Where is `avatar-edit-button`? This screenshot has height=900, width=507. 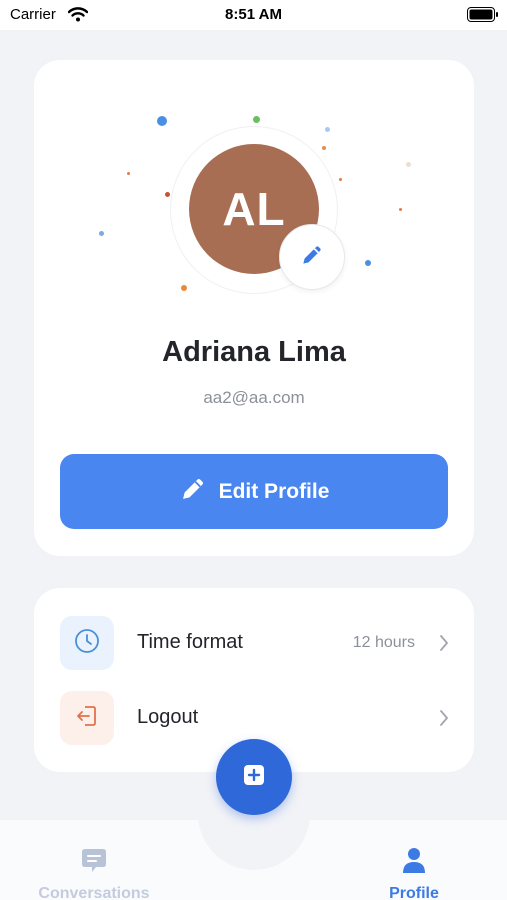
avatar-edit-button is located at coordinates (312, 257).